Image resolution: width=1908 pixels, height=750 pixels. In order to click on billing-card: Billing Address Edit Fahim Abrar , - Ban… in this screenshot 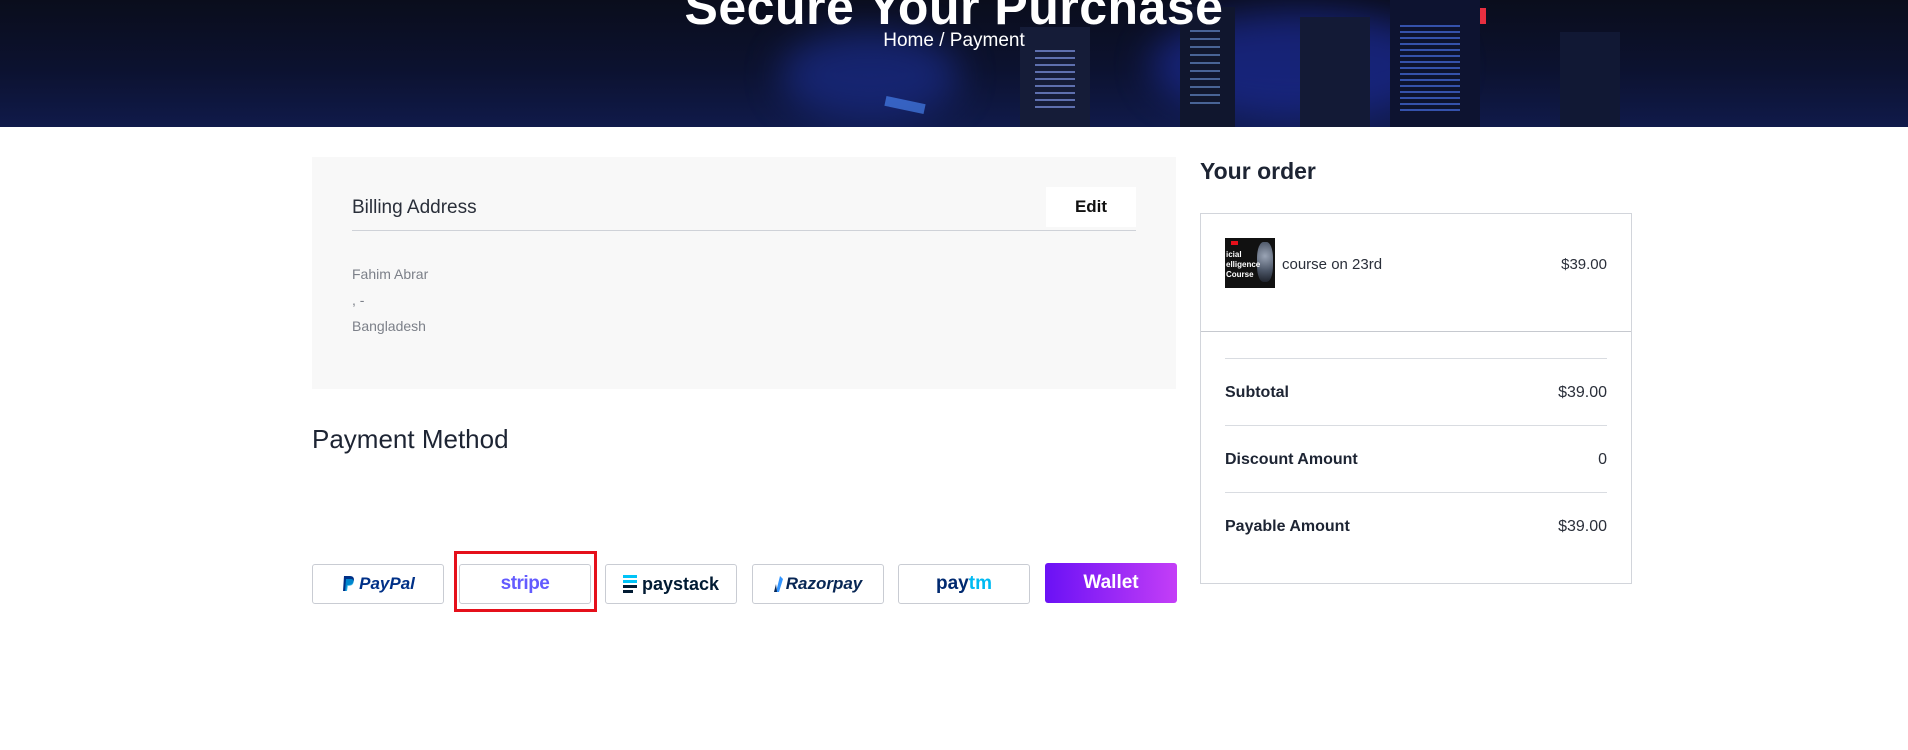, I will do `click(744, 273)`.